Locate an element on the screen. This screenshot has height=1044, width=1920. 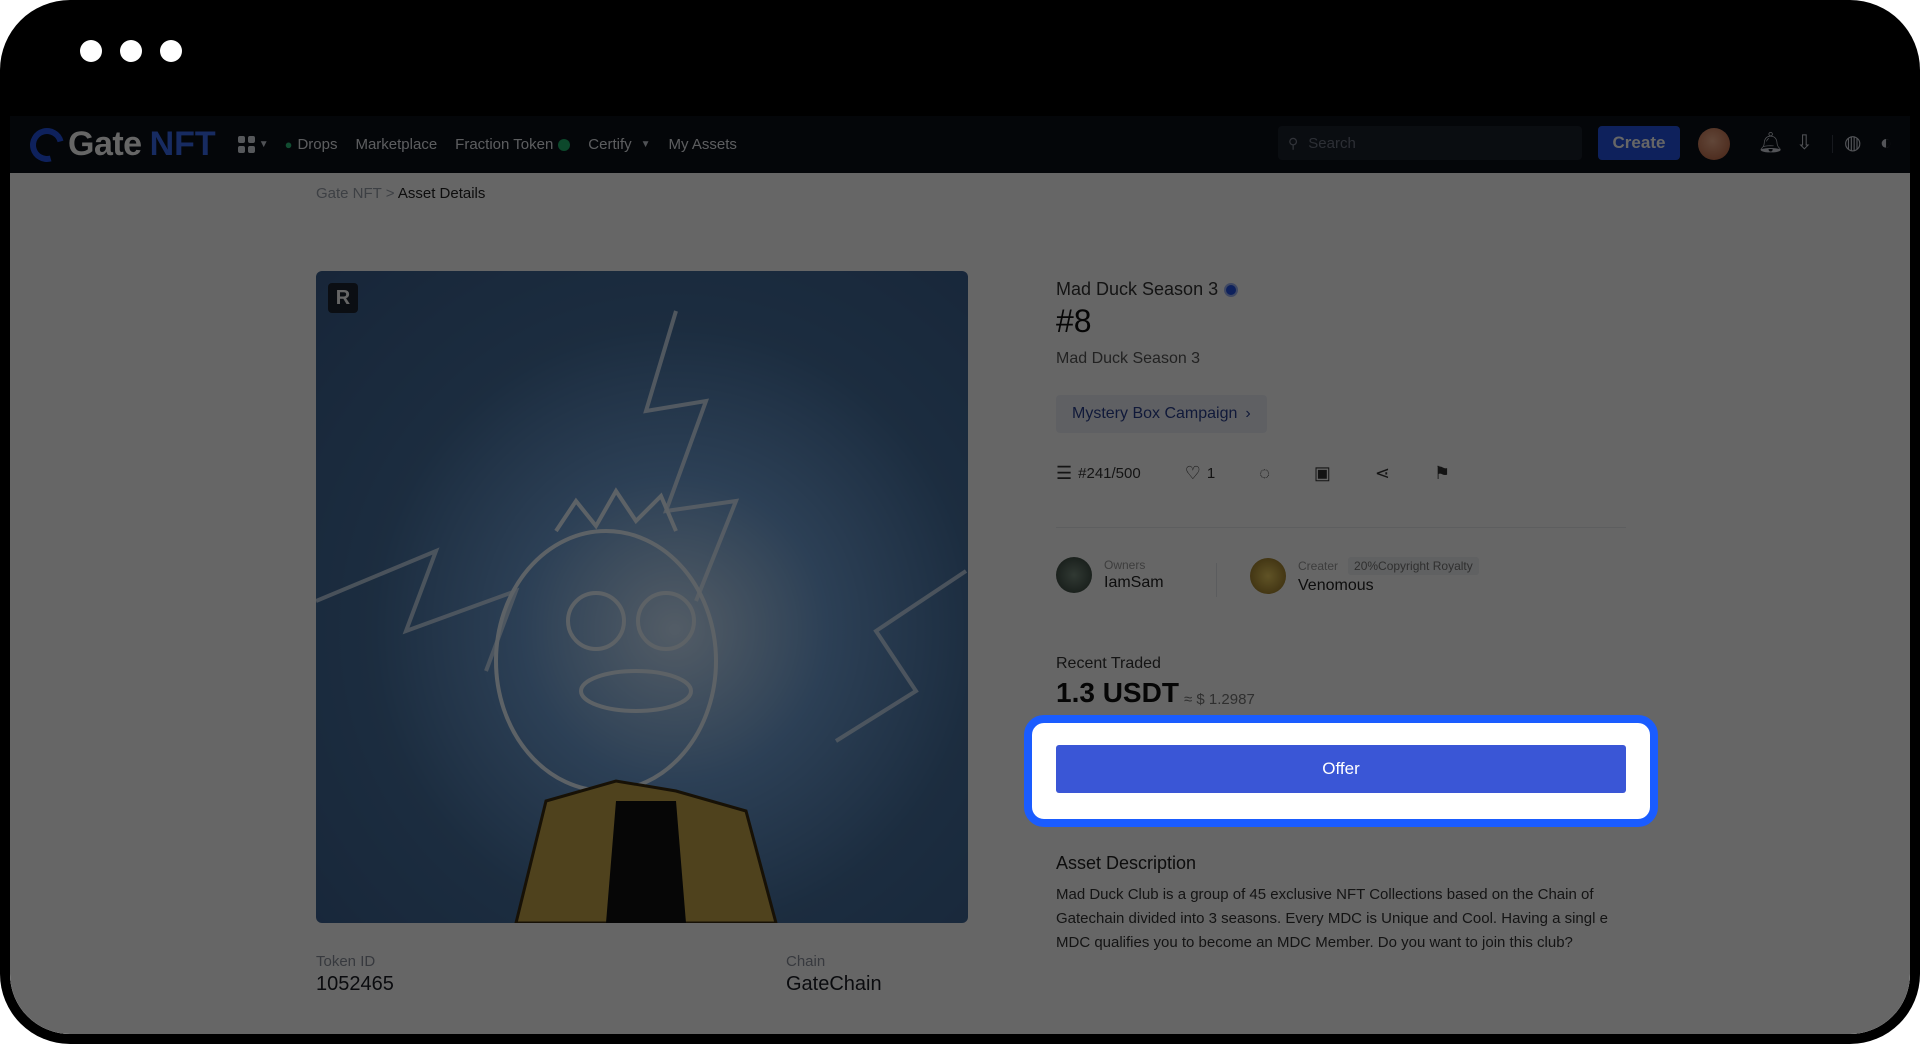
logo-gate-text: Gate is located at coordinates (105, 144).